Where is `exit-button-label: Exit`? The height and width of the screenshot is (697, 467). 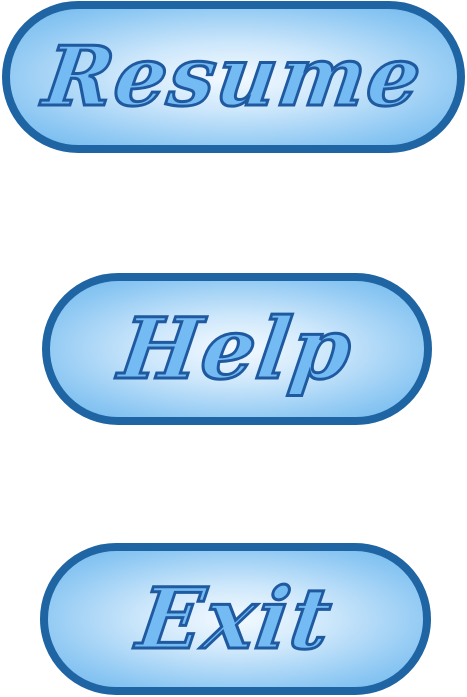
exit-button-label: Exit is located at coordinates (236, 619).